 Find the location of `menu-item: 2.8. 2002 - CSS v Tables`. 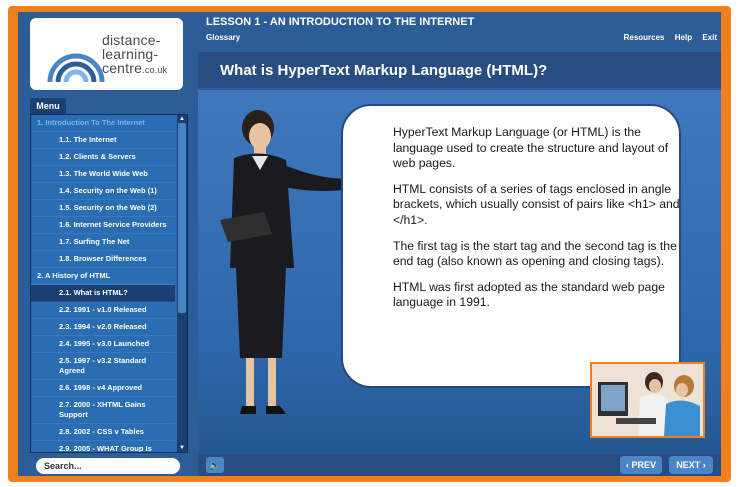

menu-item: 2.8. 2002 - CSS v Tables is located at coordinates (103, 432).